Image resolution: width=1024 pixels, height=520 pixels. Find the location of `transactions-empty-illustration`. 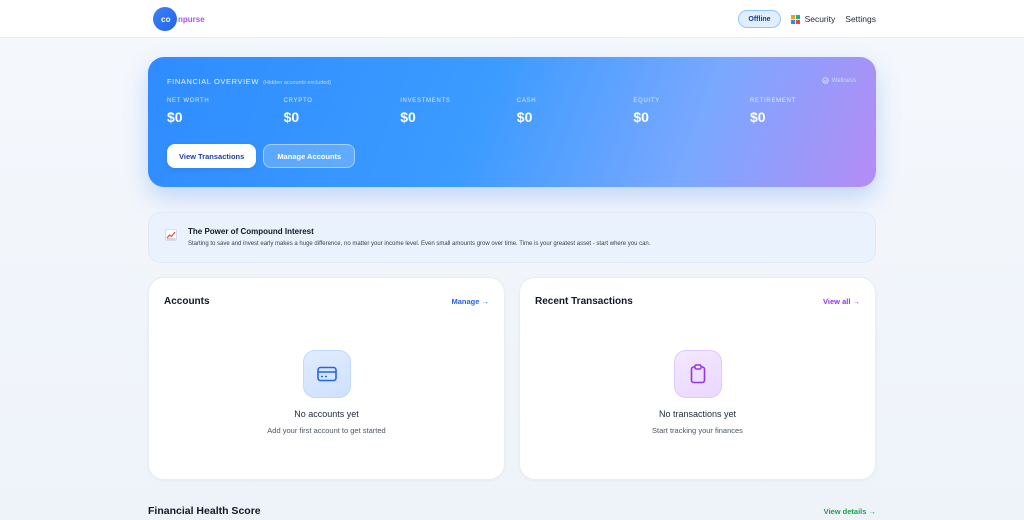

transactions-empty-illustration is located at coordinates (697, 374).